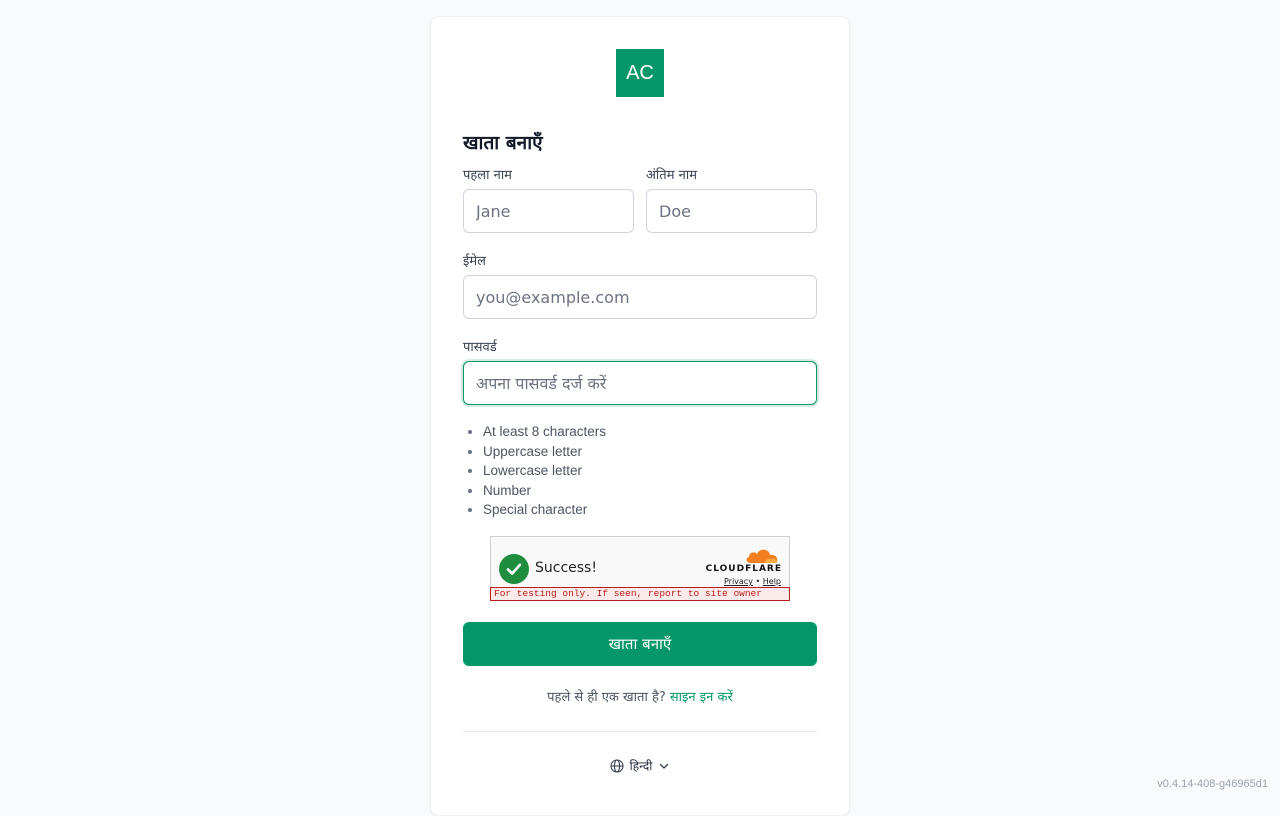 This screenshot has height=816, width=1280. Describe the element at coordinates (566, 568) in the screenshot. I see `captcha-status: Success!` at that location.